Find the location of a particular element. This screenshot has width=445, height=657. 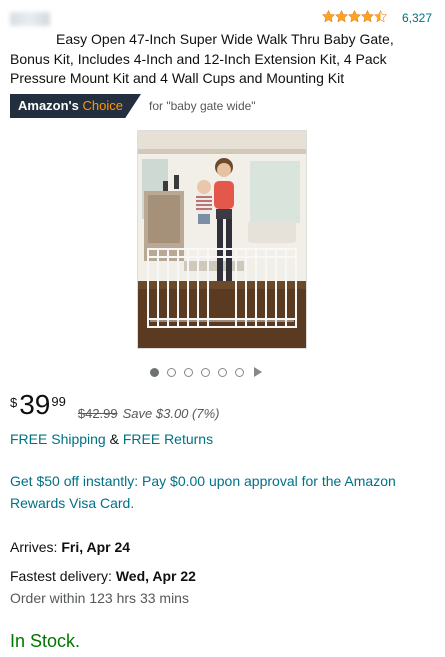

fastest-delivery-row: Fastest delivery: Wed, Apr 22 is located at coordinates (103, 576).